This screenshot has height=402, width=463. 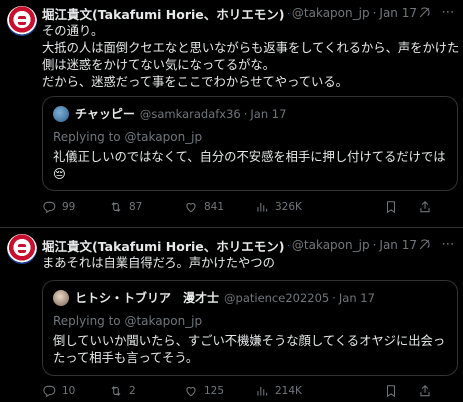 I want to click on quoted-text-line: たって相手も言ってそう。, so click(x=126, y=358).